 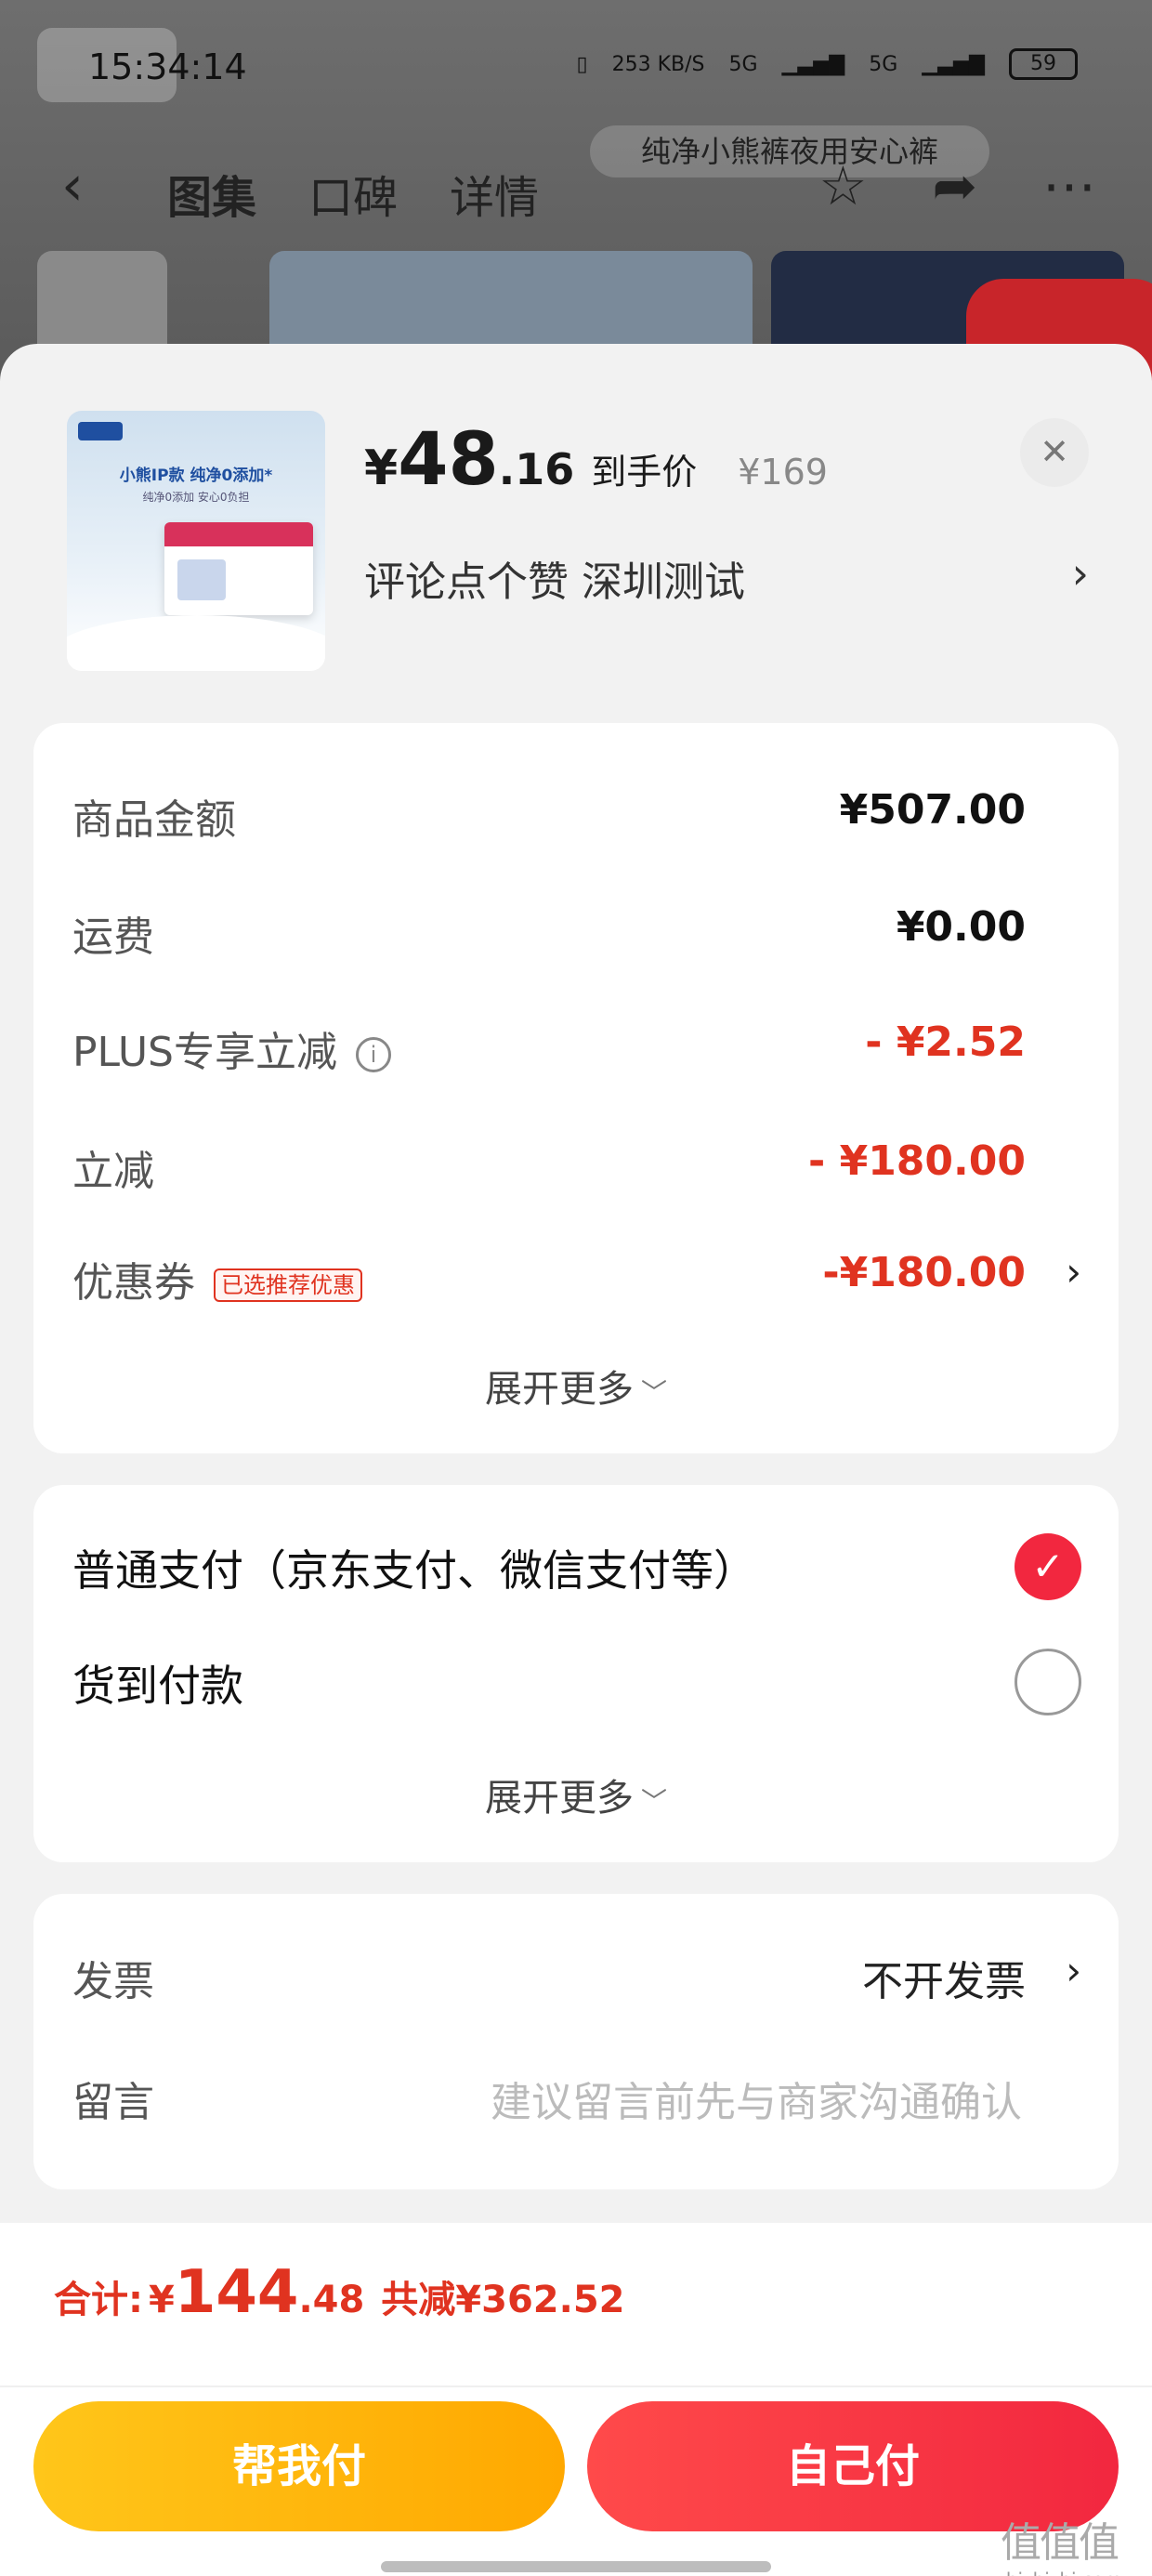 What do you see at coordinates (414, 1570) in the screenshot?
I see `payment-label: 普通支付（京东支付、微信支付等）` at bounding box center [414, 1570].